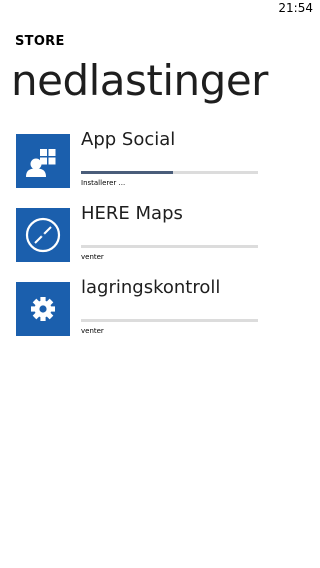 This screenshot has width=320, height=568. I want to click on download-item-name: App Social, so click(128, 139).